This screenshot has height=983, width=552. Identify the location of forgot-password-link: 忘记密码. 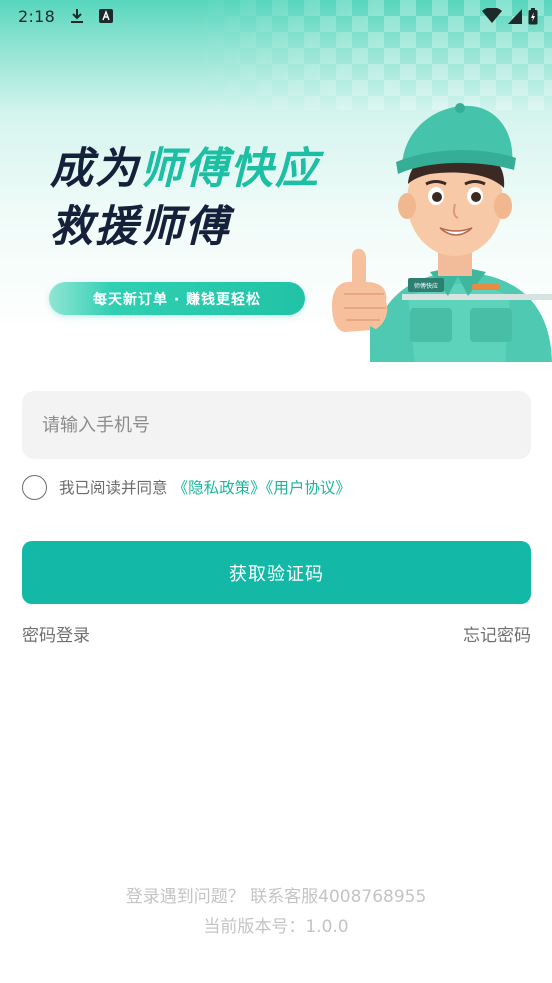
(497, 633).